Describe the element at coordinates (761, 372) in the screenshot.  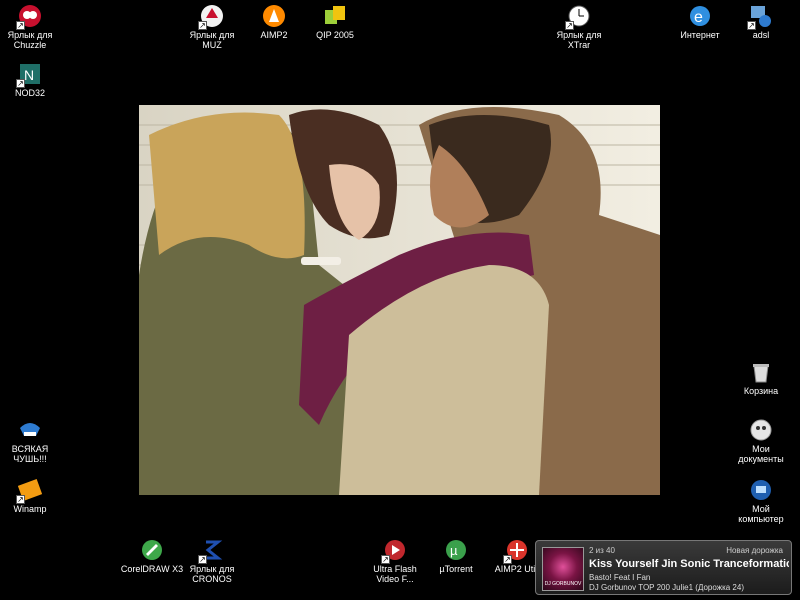
I see `recycle-bin-icon` at that location.